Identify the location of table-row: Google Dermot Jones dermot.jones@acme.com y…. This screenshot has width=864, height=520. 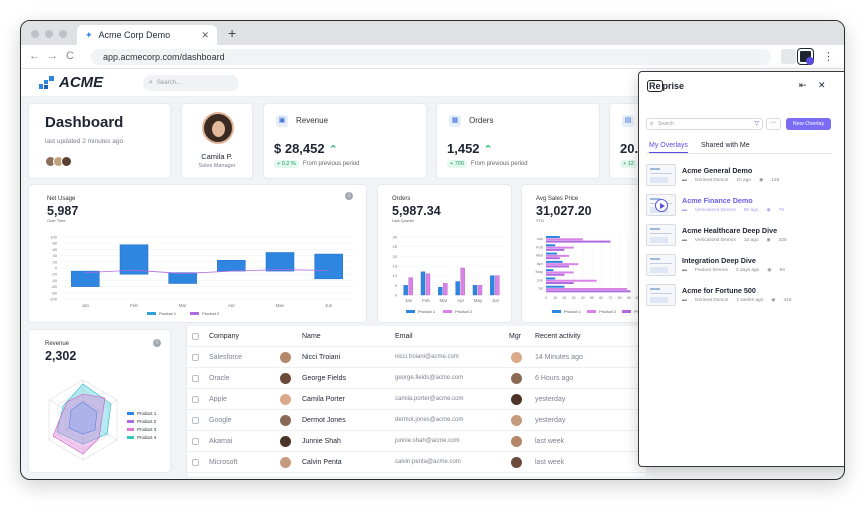
(416, 420).